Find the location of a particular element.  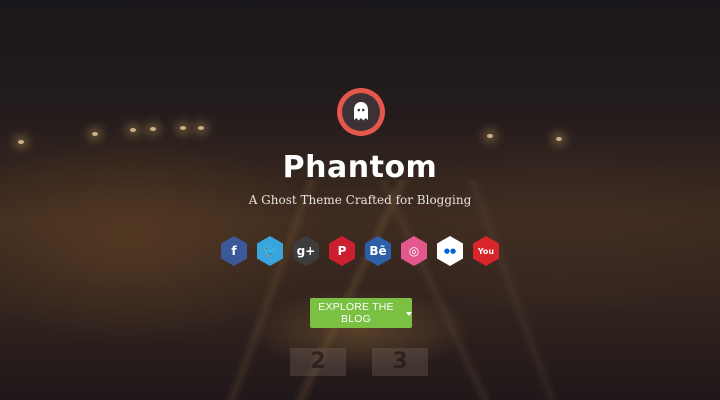

twitter-icon: 🐦 is located at coordinates (270, 251).